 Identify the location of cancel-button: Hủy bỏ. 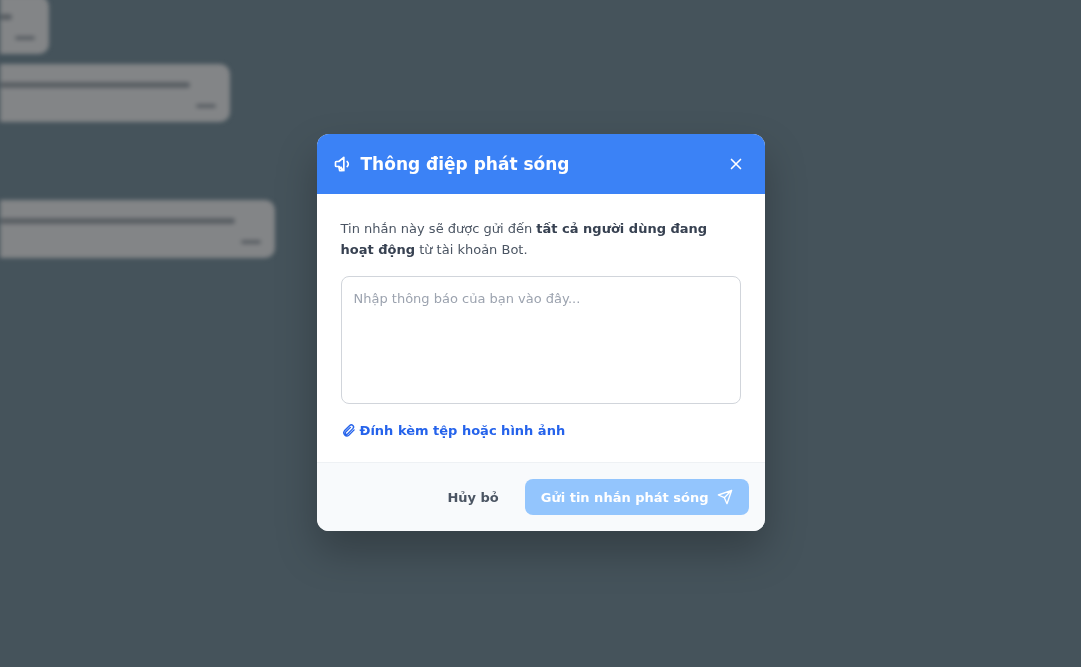
(473, 497).